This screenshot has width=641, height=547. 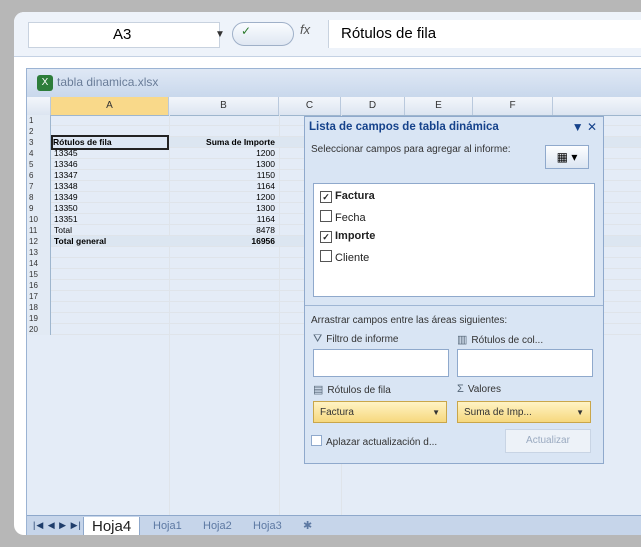 I want to click on panel-controls: ▼ ✕, so click(x=584, y=127).